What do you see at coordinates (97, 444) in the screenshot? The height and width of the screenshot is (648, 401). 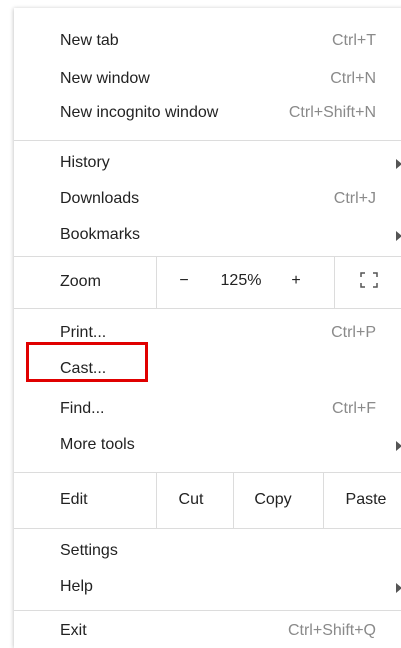 I see `menu-item-label: More tools` at bounding box center [97, 444].